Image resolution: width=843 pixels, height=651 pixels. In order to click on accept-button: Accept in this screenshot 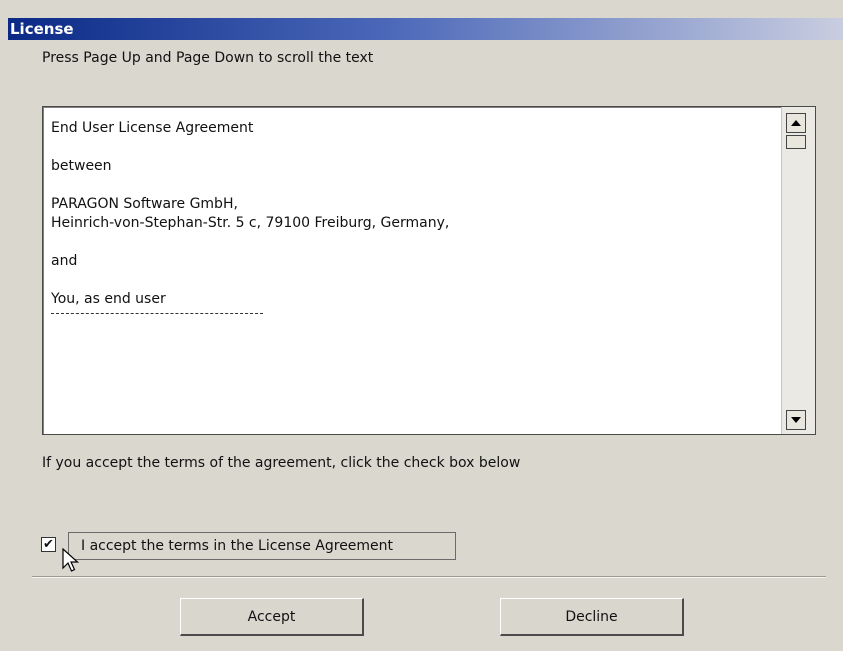, I will do `click(272, 617)`.